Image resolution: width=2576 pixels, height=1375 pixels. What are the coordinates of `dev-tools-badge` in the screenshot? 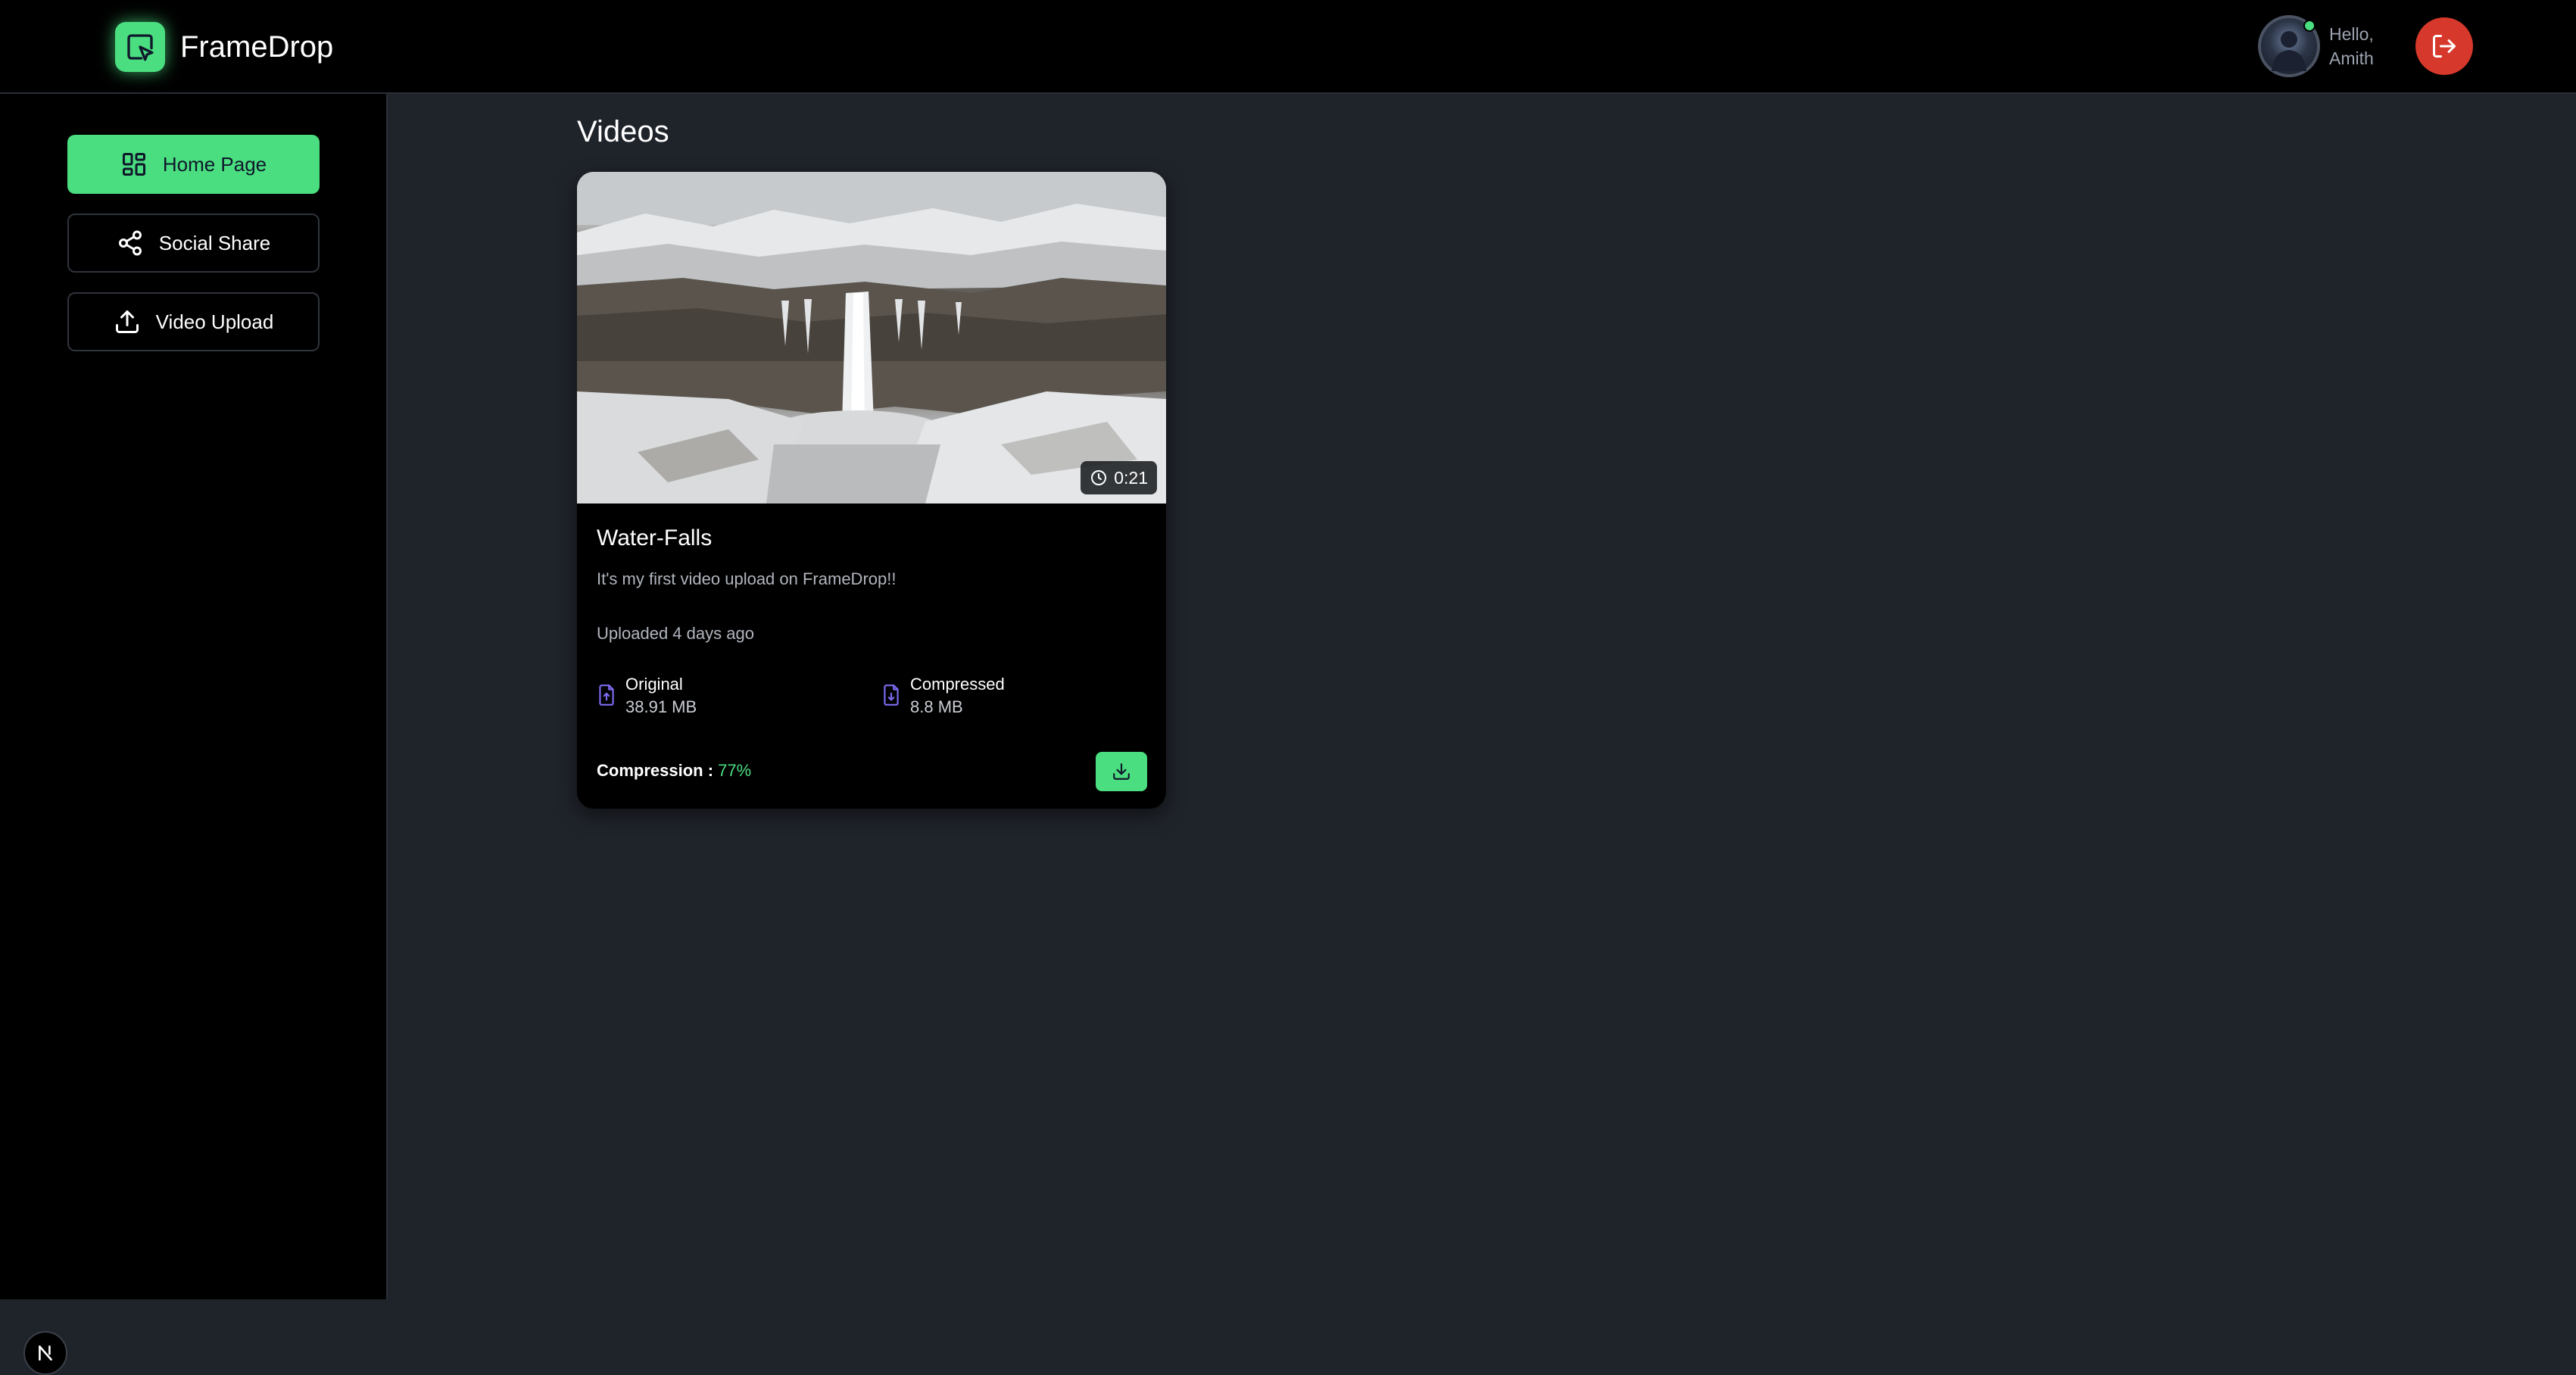 It's located at (45, 1353).